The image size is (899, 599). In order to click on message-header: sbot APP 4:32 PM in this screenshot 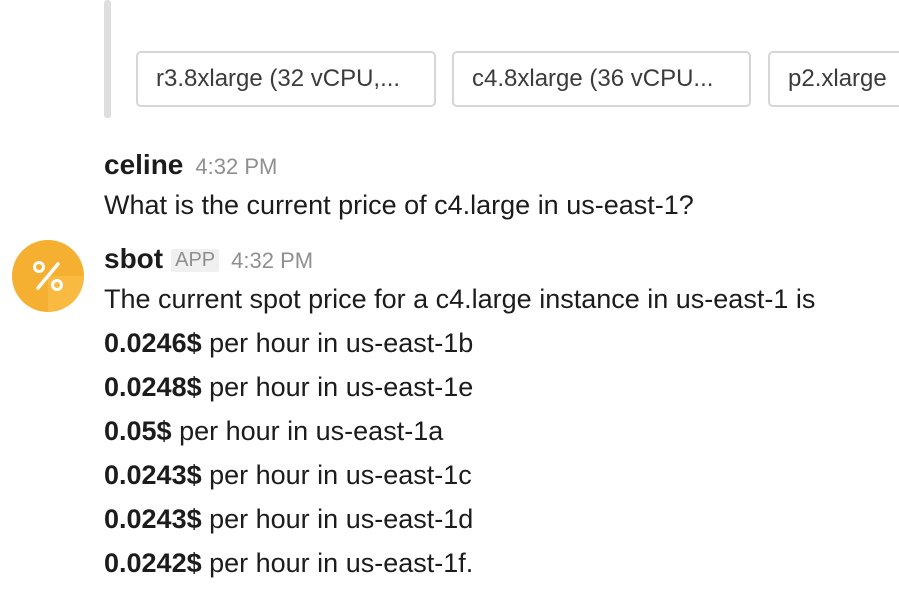, I will do `click(208, 259)`.